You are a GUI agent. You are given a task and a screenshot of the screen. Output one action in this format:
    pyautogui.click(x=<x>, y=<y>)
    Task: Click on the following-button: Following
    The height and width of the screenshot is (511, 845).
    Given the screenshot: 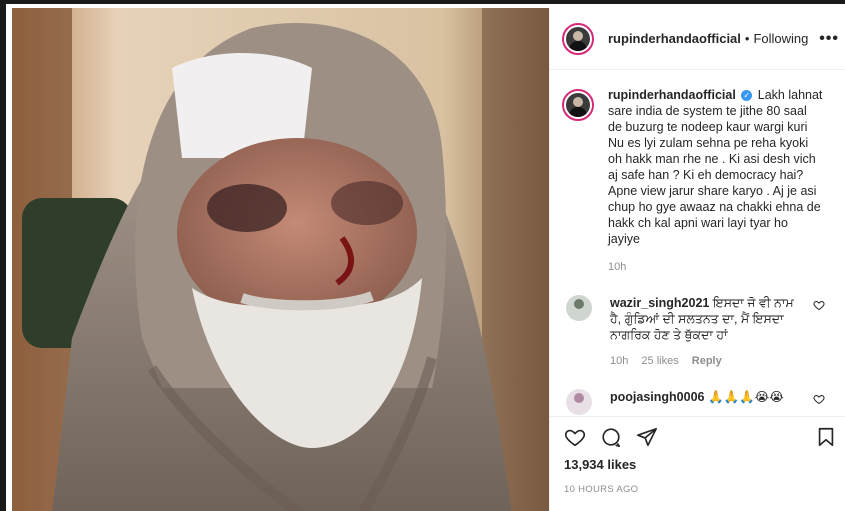 What is the action you would take?
    pyautogui.click(x=780, y=38)
    